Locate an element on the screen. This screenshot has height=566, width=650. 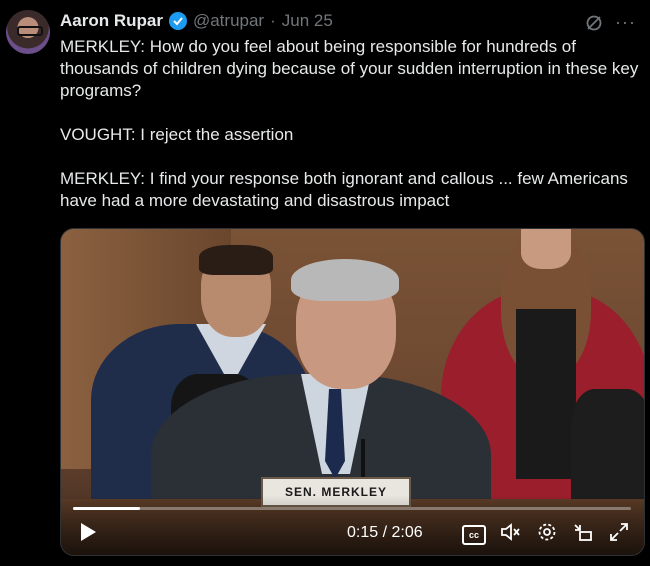
play-icon is located at coordinates (88, 532).